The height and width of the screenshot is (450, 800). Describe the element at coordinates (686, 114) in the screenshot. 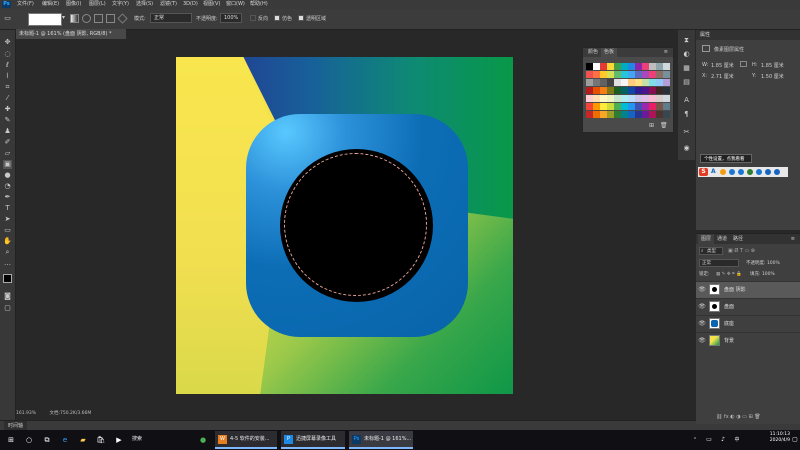

I see `paragraph-panel-icon: ¶` at that location.